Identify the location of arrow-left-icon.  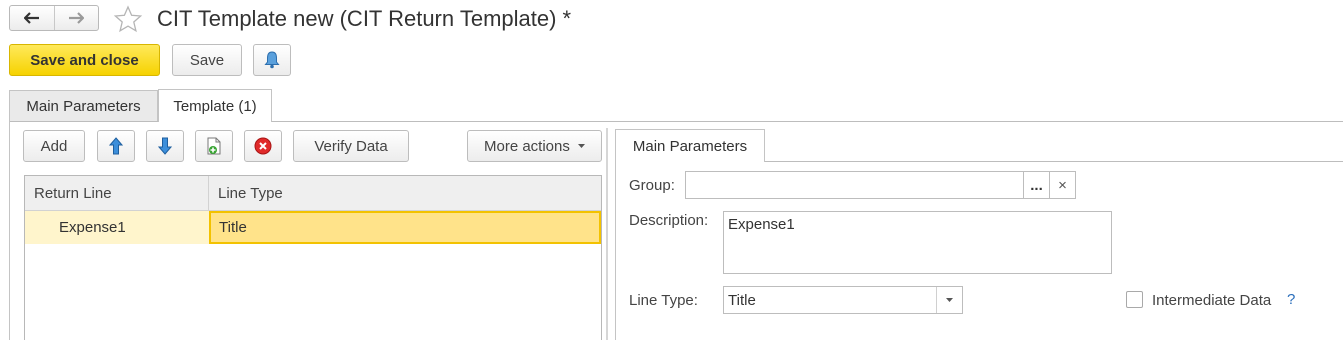
(31, 18).